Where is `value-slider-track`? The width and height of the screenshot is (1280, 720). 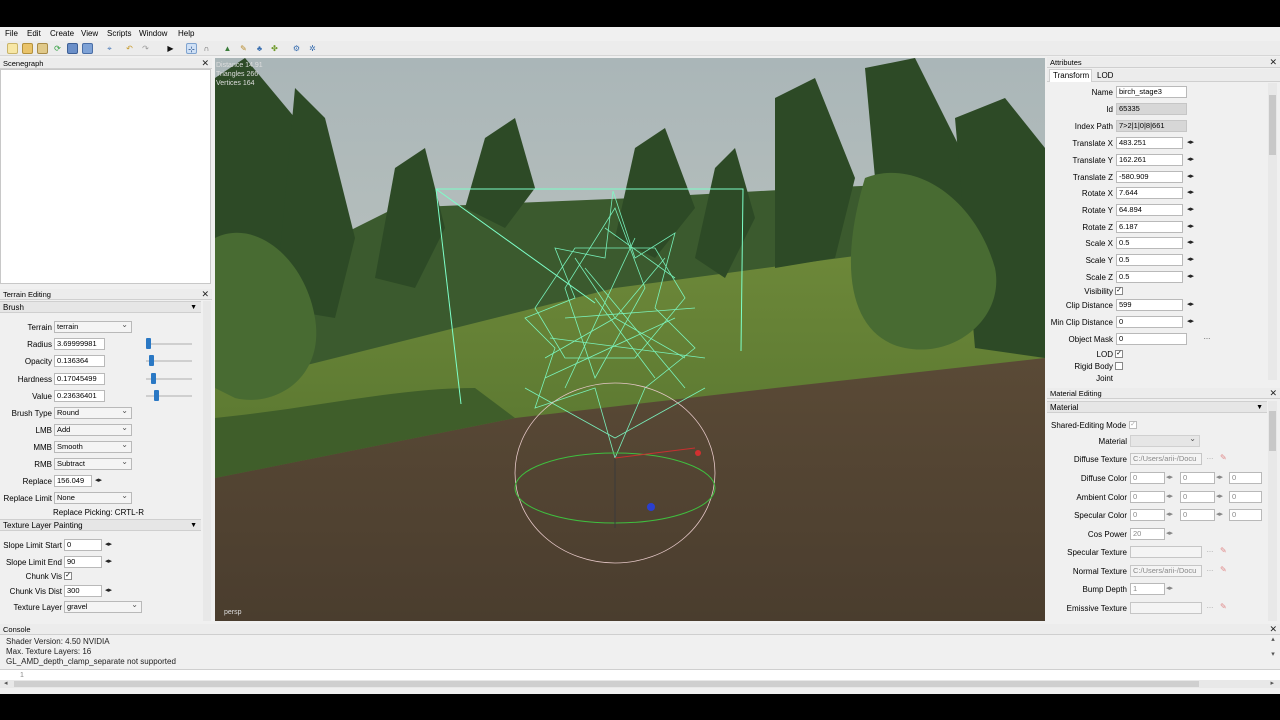 value-slider-track is located at coordinates (169, 396).